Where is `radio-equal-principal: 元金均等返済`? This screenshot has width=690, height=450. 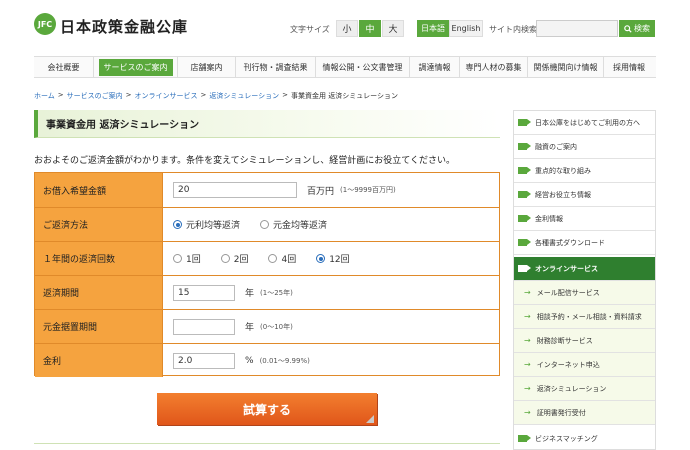 radio-equal-principal: 元金均等返済 is located at coordinates (293, 224).